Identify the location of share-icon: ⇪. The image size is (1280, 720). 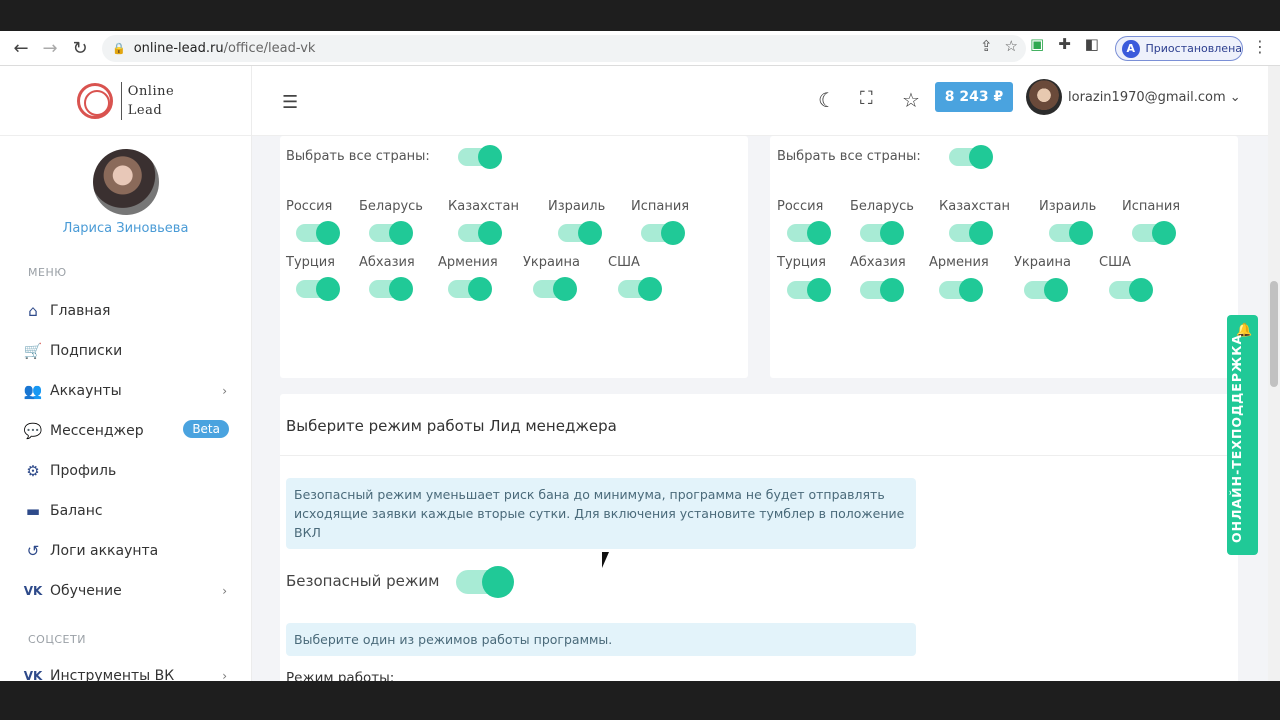
(986, 46).